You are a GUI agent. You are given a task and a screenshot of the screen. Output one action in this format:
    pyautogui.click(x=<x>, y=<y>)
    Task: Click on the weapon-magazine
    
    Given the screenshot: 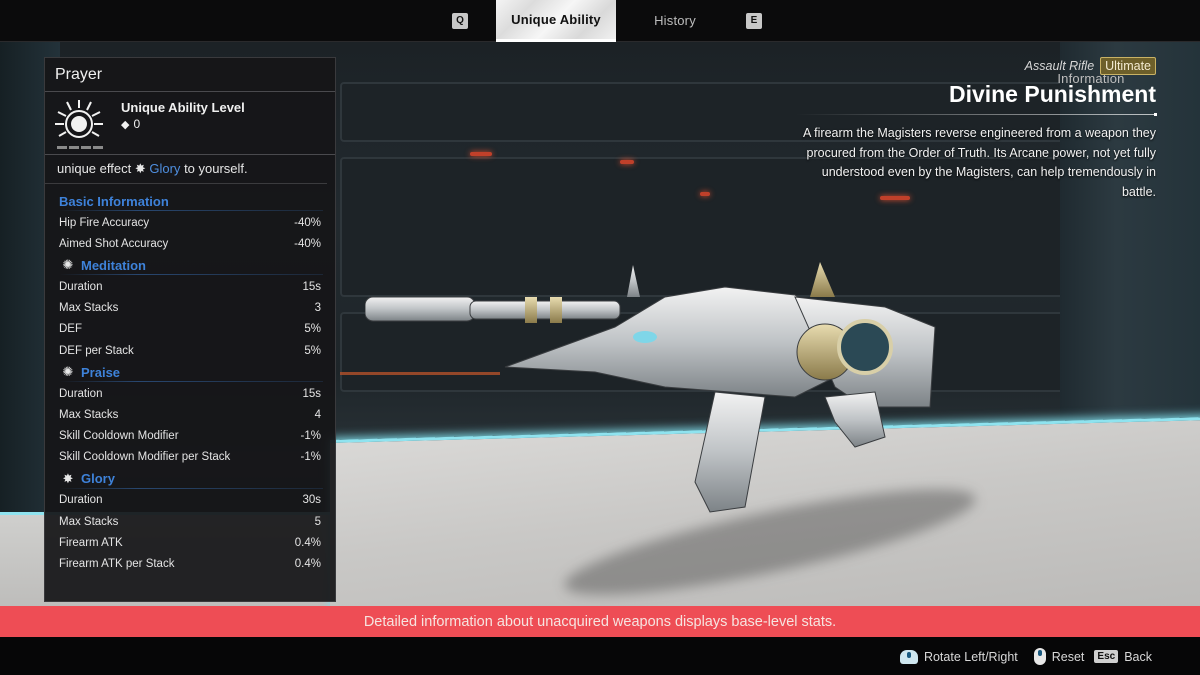 What is the action you would take?
    pyautogui.click(x=730, y=452)
    